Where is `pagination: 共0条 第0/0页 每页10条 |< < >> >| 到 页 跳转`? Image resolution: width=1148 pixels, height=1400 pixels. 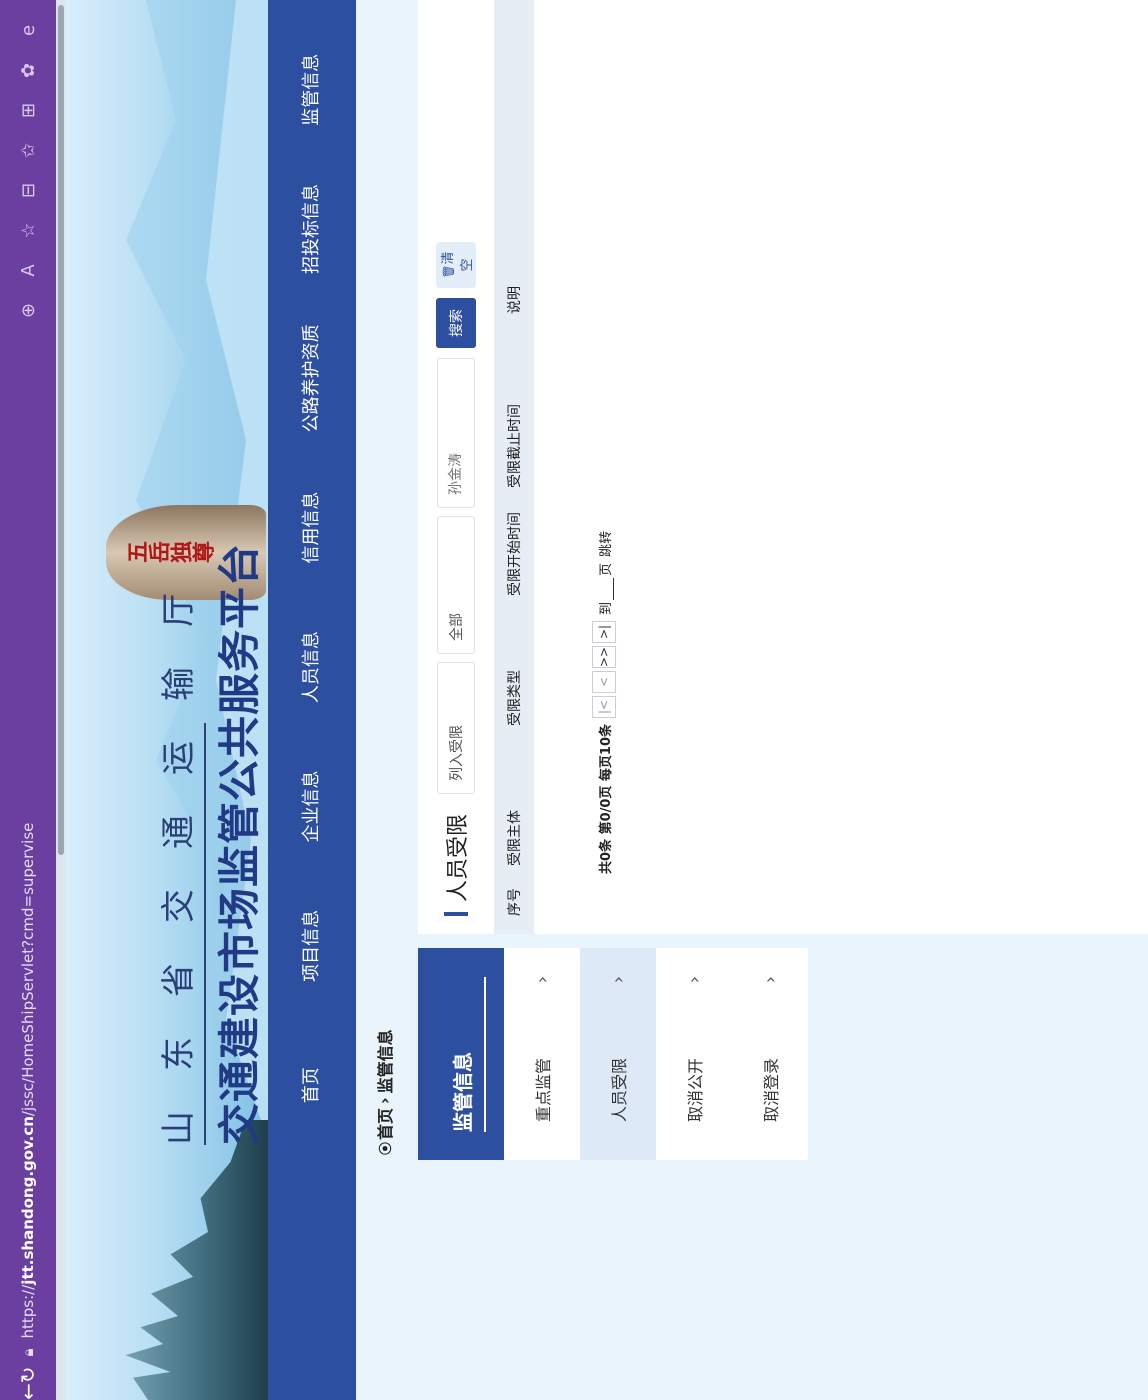 pagination: 共0条 第0/0页 每页10条 |< < >> >| 到 页 跳转 is located at coordinates (604, 702).